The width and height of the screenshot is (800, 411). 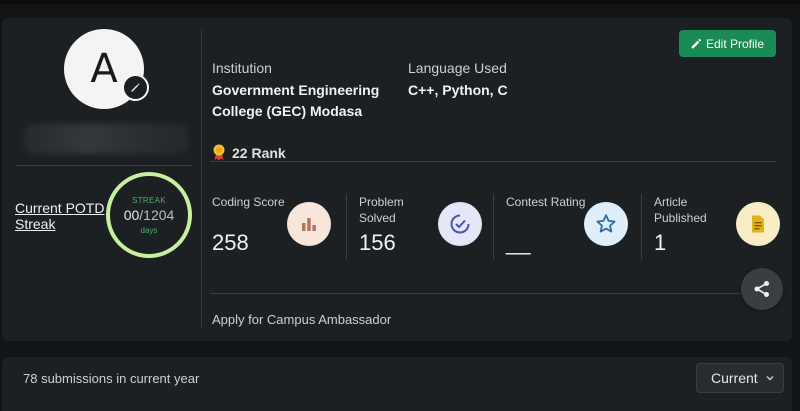 I want to click on article-icon, so click(x=758, y=224).